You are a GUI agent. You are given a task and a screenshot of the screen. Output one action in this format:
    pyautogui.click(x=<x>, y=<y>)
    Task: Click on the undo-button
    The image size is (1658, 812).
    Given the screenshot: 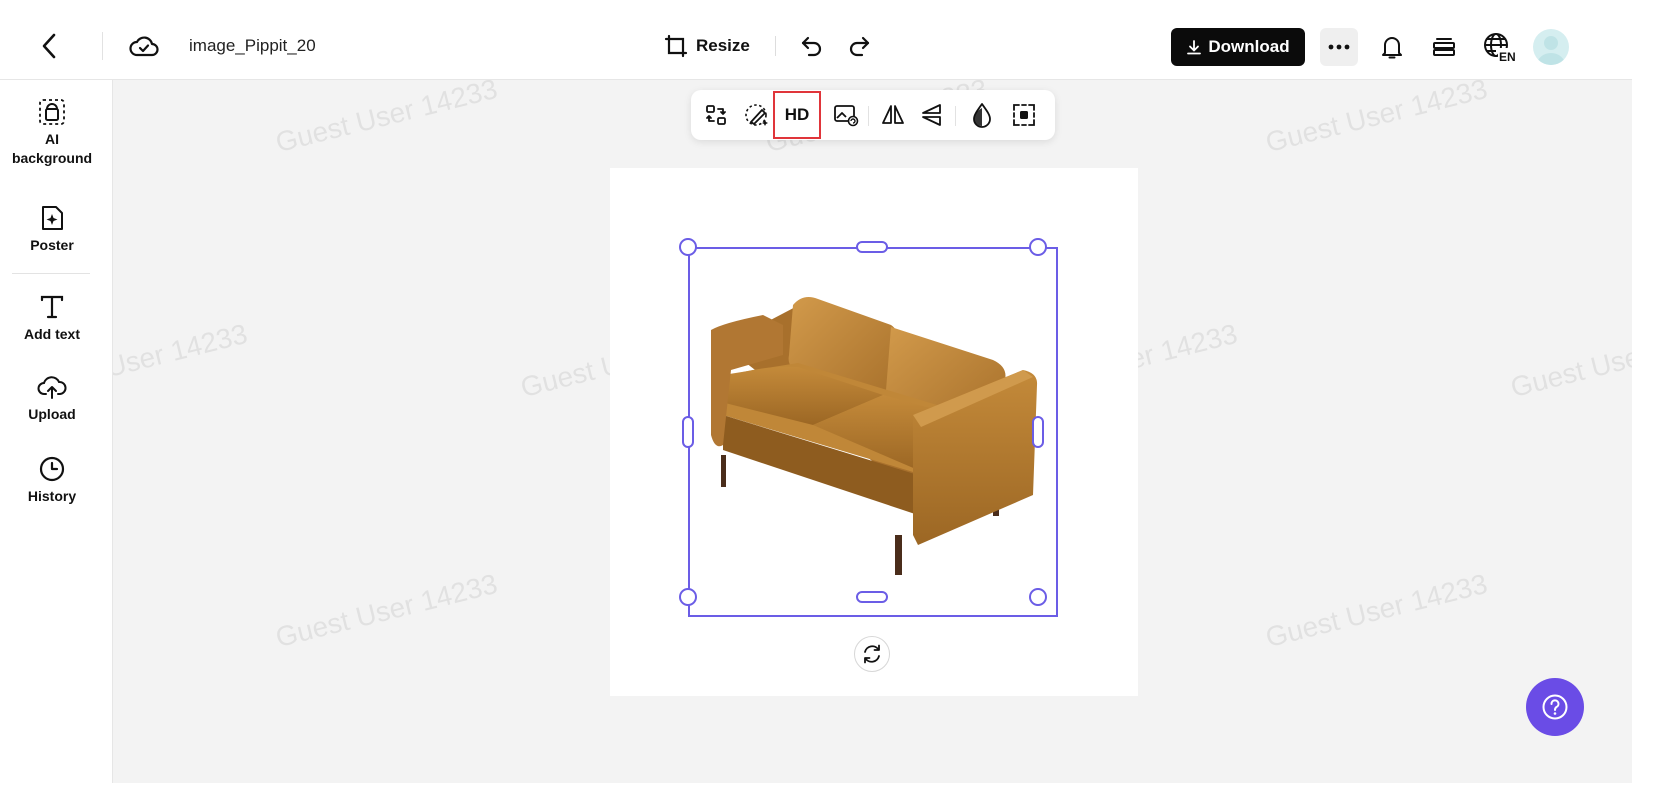 What is the action you would take?
    pyautogui.click(x=812, y=46)
    